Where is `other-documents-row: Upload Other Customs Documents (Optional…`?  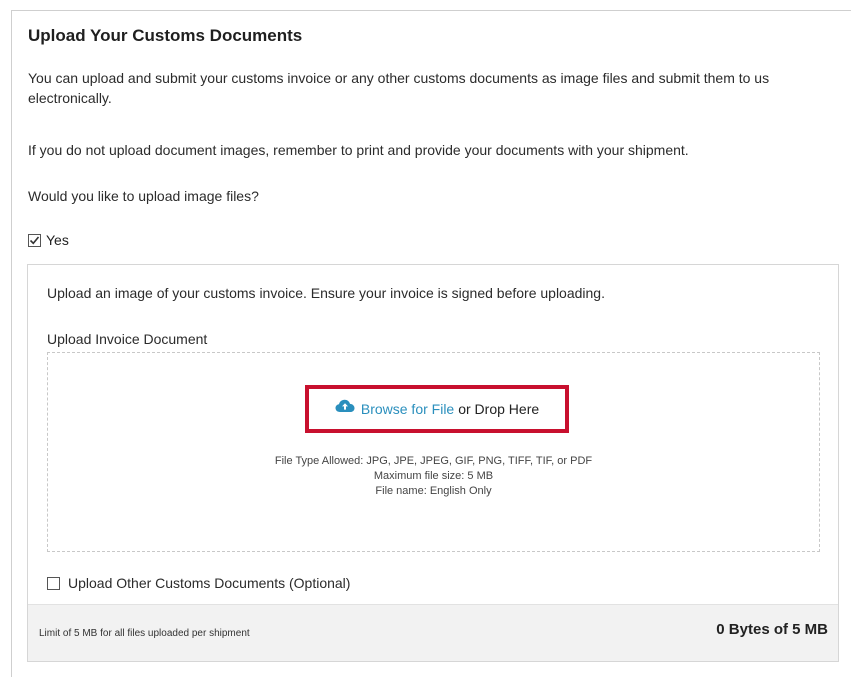 other-documents-row: Upload Other Customs Documents (Optional… is located at coordinates (198, 583).